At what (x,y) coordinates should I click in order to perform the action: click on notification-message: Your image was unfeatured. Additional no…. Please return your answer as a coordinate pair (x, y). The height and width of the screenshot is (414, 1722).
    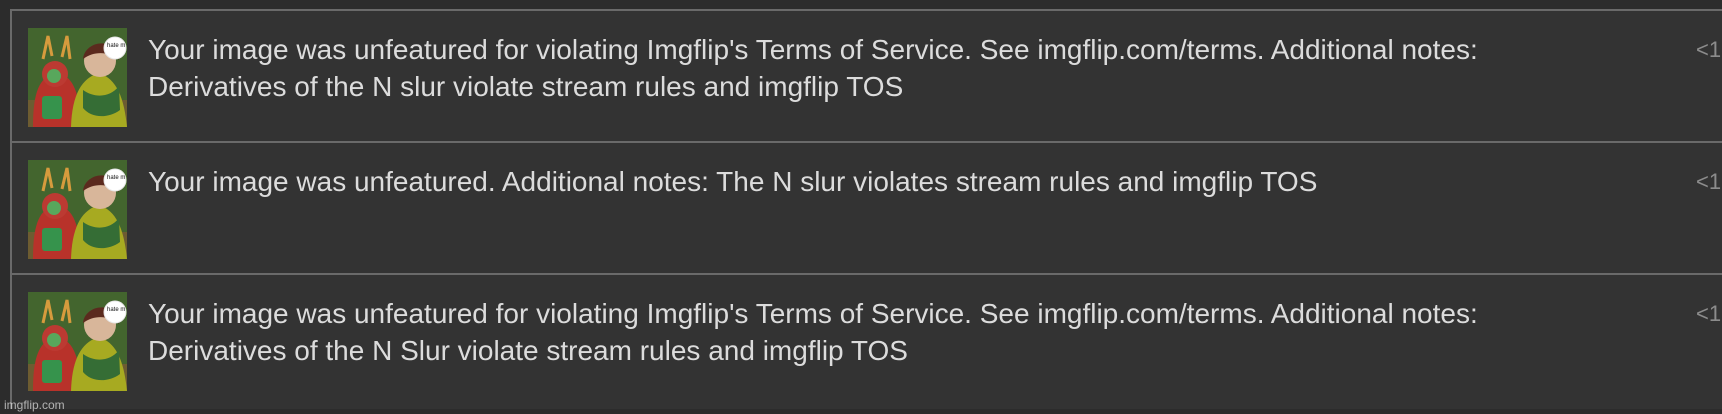
    Looking at the image, I should click on (733, 181).